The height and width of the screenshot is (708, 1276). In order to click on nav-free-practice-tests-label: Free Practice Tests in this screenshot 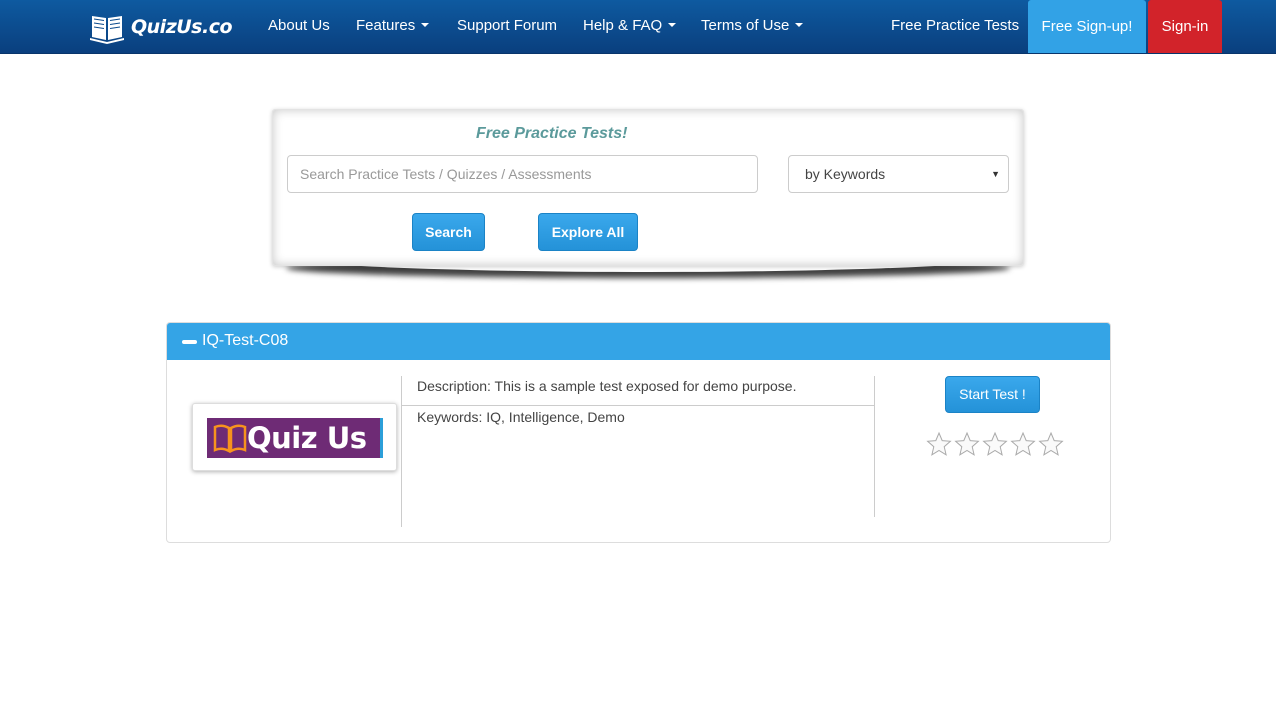, I will do `click(955, 25)`.